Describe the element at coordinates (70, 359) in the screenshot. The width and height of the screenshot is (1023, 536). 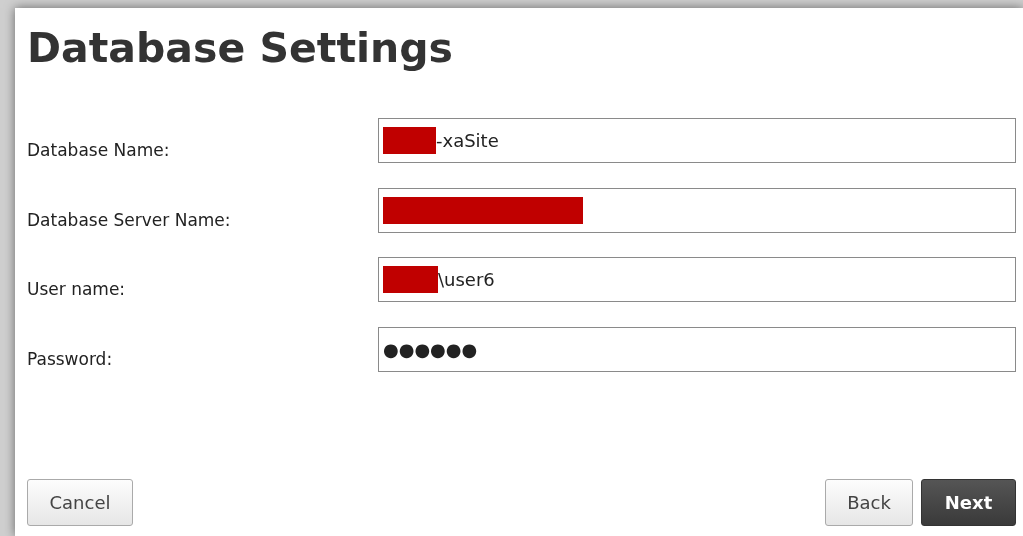
I see `field-label: Password:` at that location.